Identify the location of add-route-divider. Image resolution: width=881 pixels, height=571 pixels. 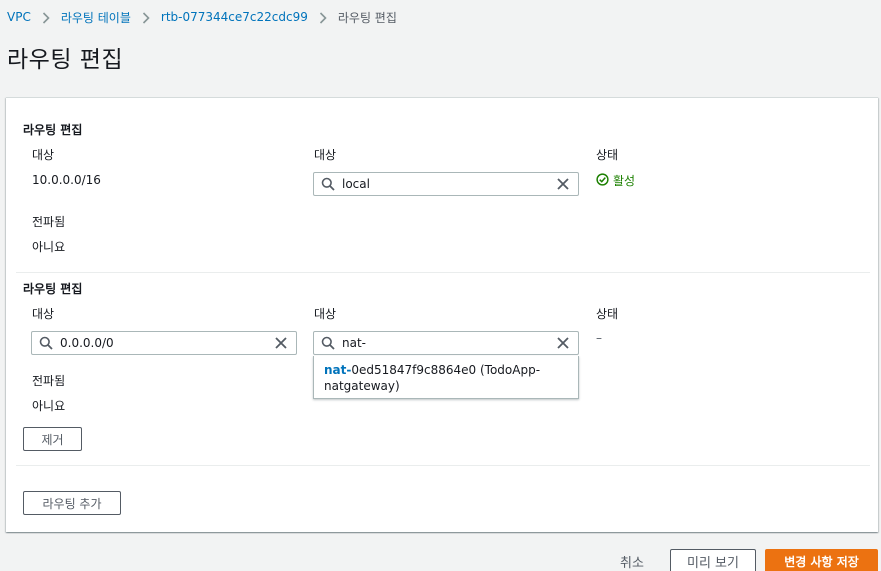
(443, 465).